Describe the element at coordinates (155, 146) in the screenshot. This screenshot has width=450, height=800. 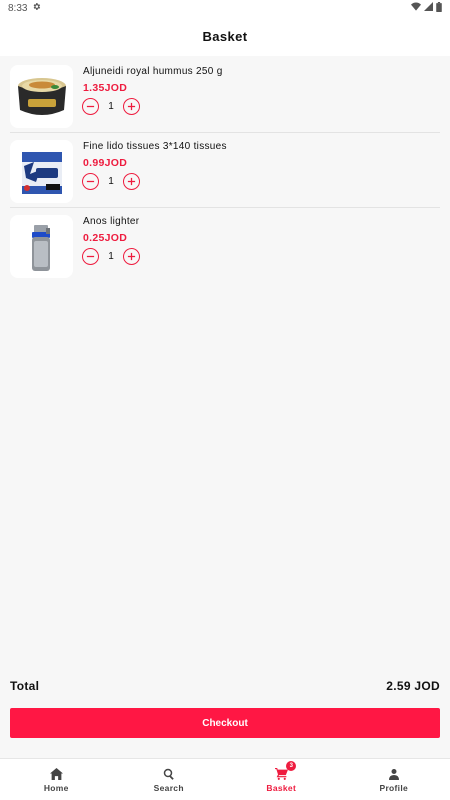
I see `item-name: Fine lido tissues 3*140 tissues` at that location.